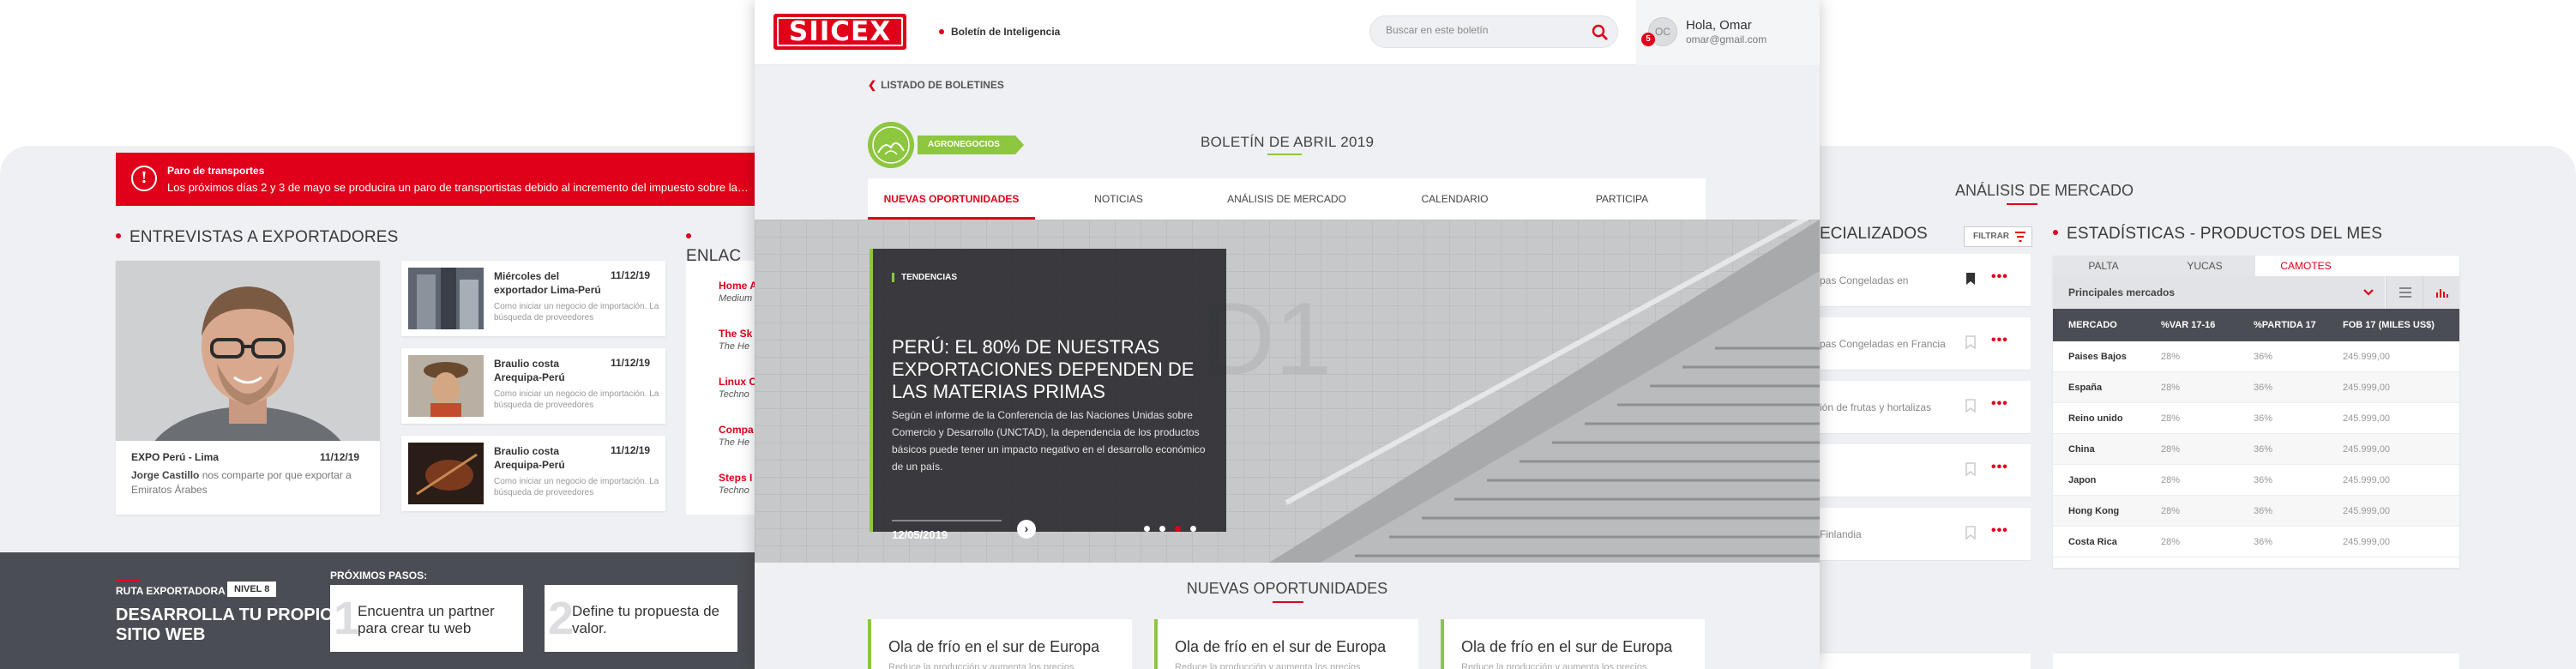 The image size is (2576, 669). I want to click on table-row: China 28% 36% 245.999,00, so click(2256, 449).